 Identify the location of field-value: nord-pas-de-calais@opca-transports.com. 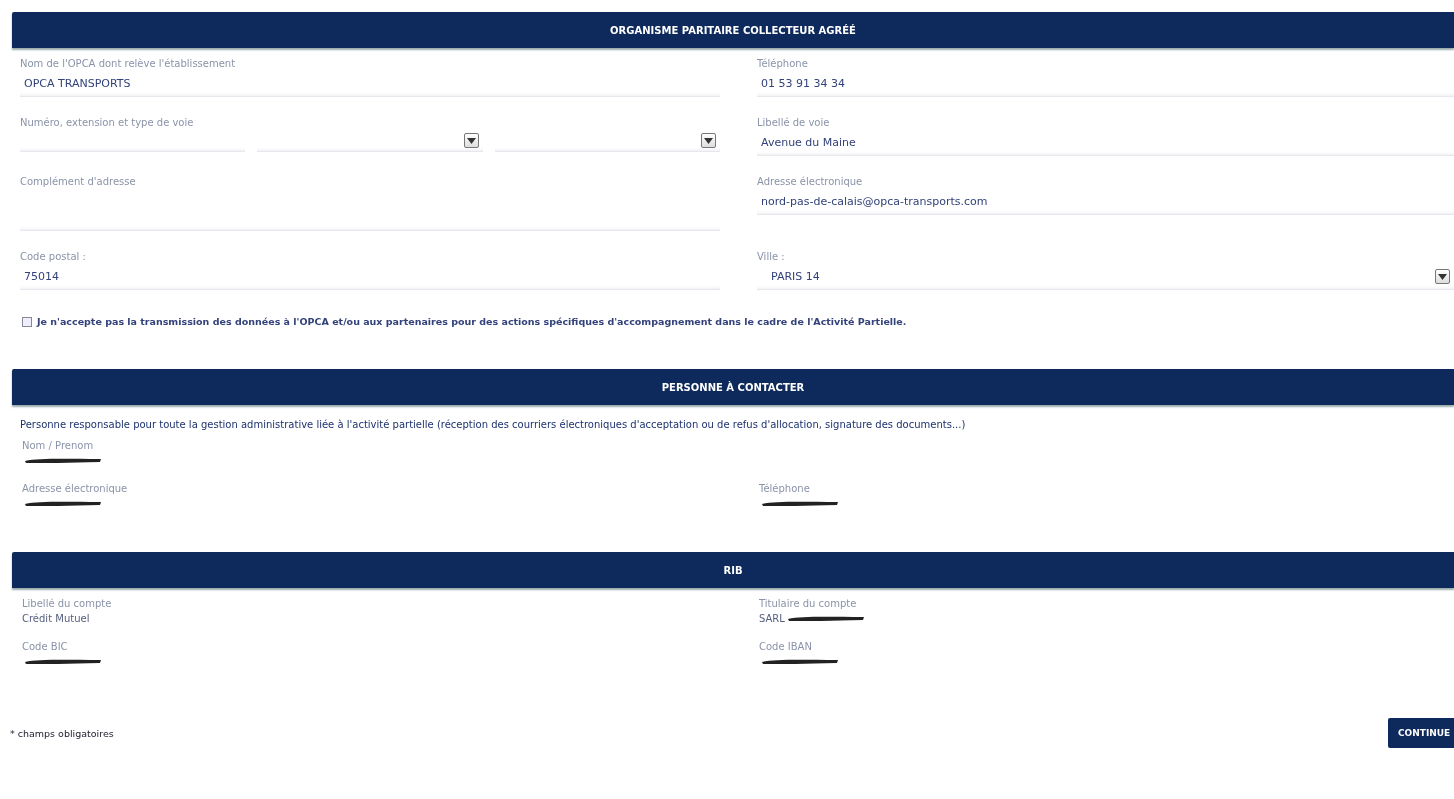
(874, 201).